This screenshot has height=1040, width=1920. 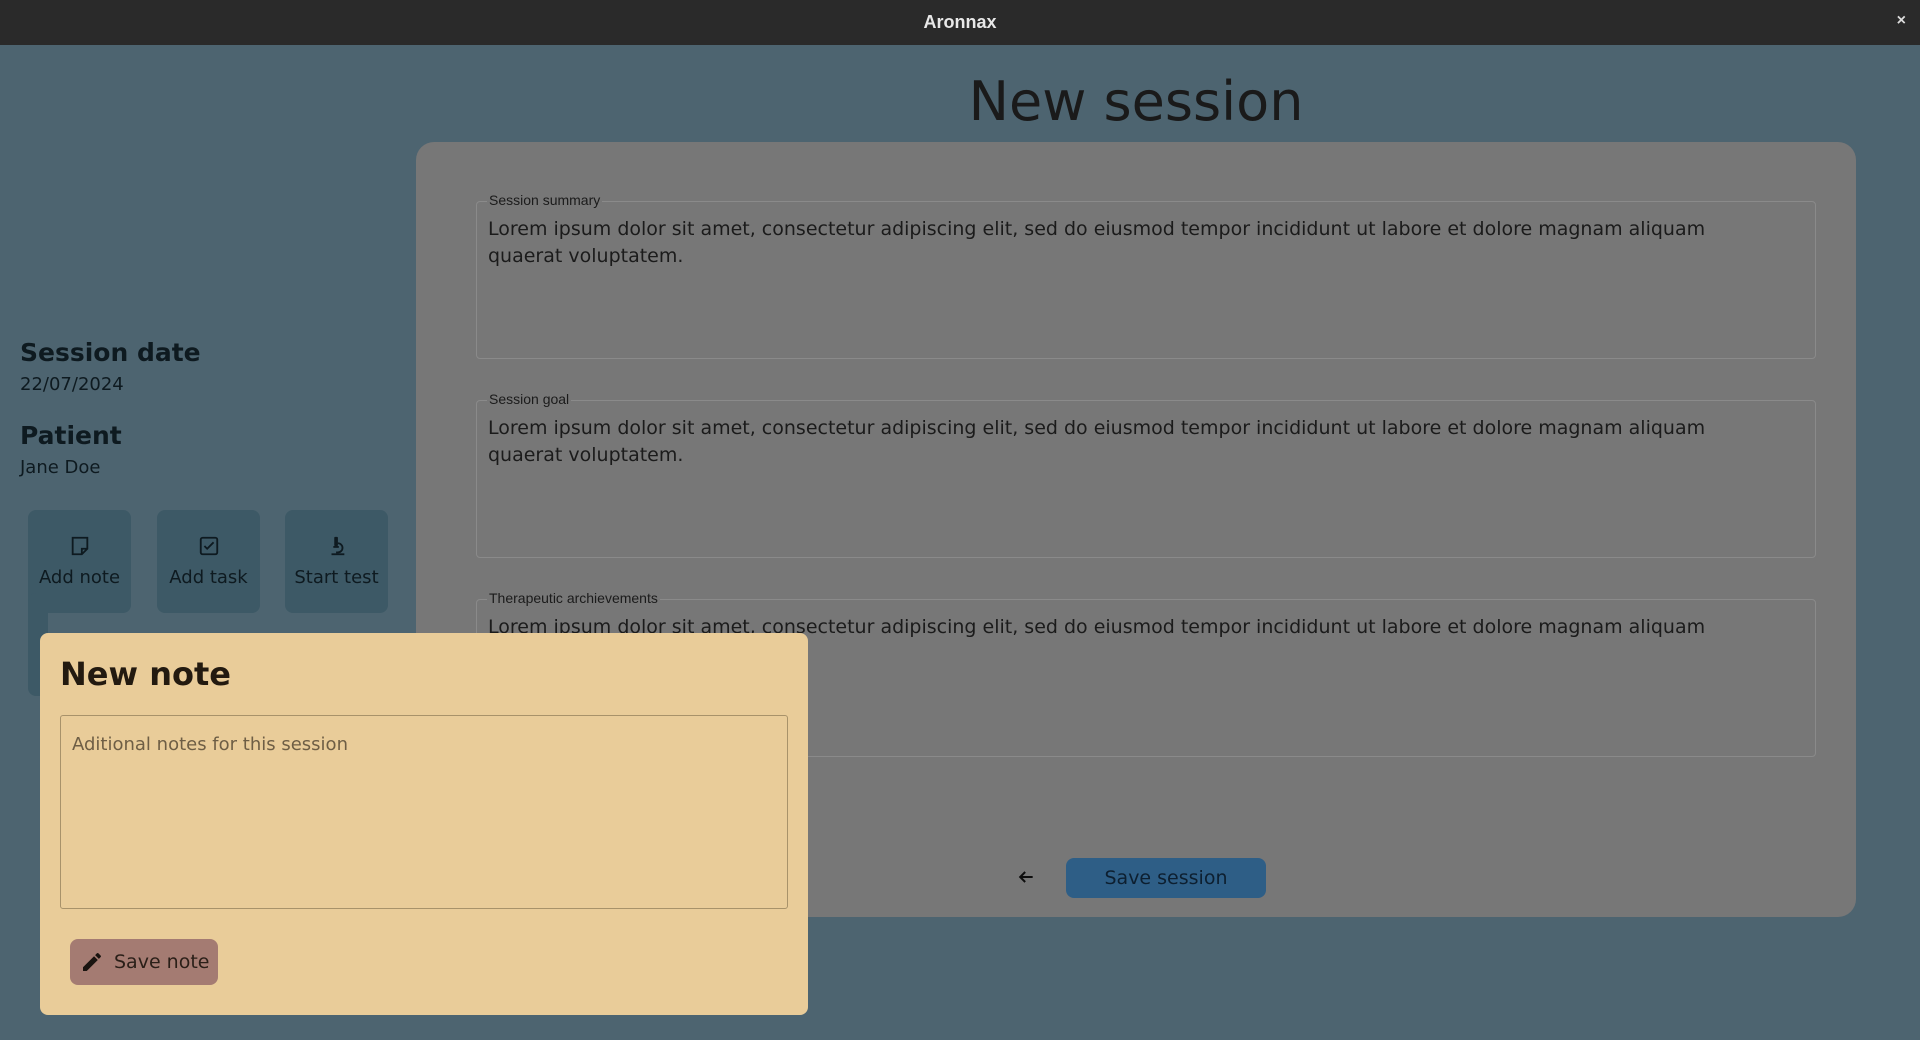 I want to click on window-title: Aronnax, so click(x=960, y=22).